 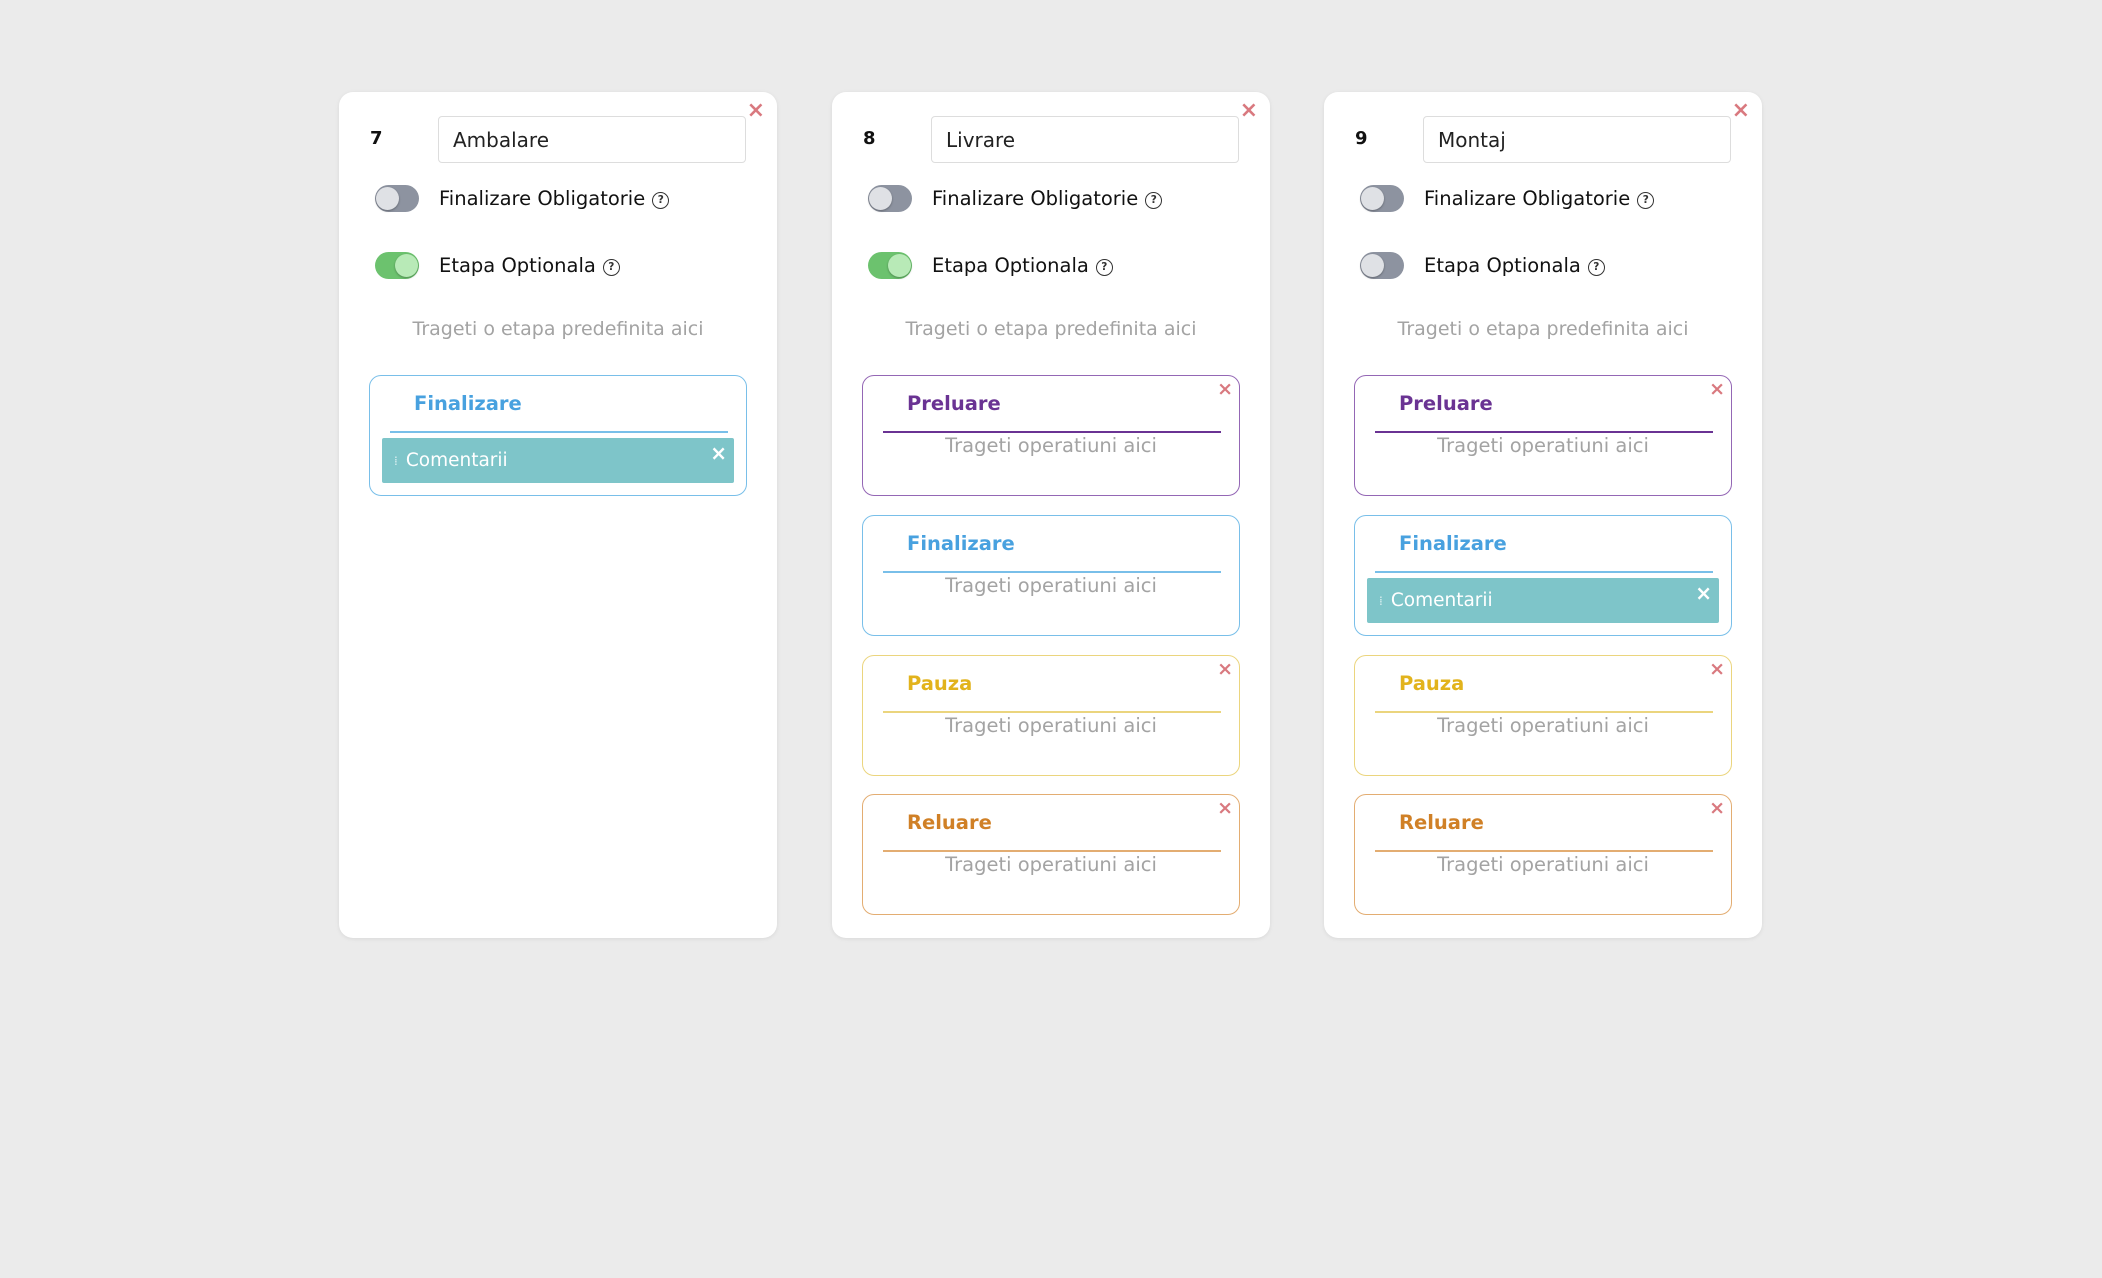 What do you see at coordinates (376, 138) in the screenshot?
I see `stage-number: 7` at bounding box center [376, 138].